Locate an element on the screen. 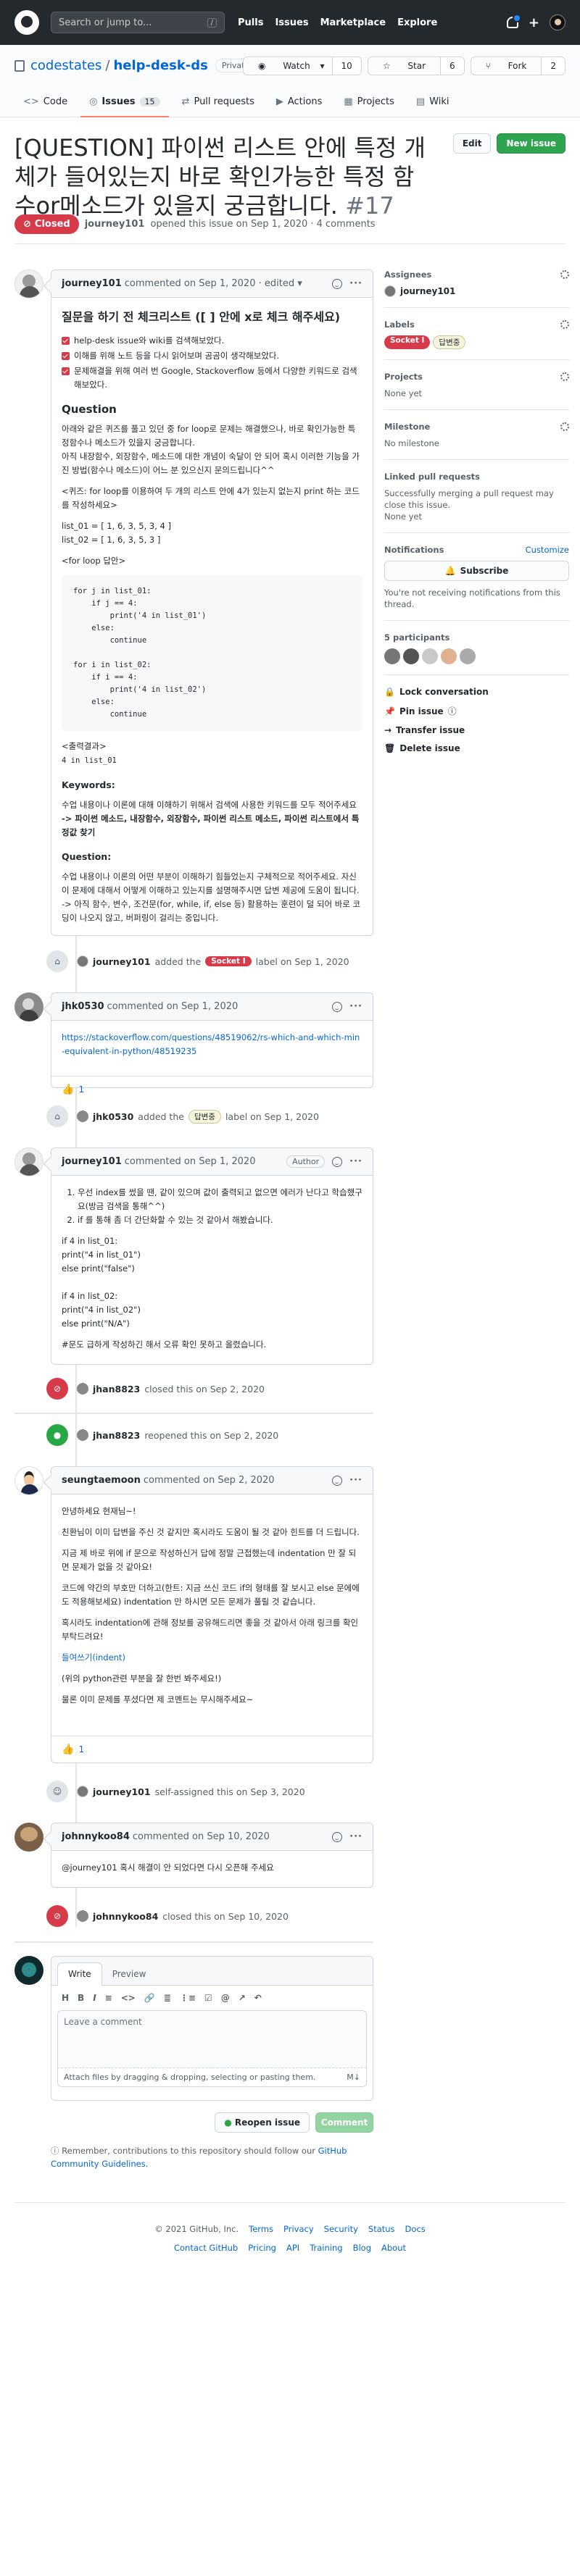 This screenshot has width=580, height=2576. footer-link-api: API is located at coordinates (292, 2248).